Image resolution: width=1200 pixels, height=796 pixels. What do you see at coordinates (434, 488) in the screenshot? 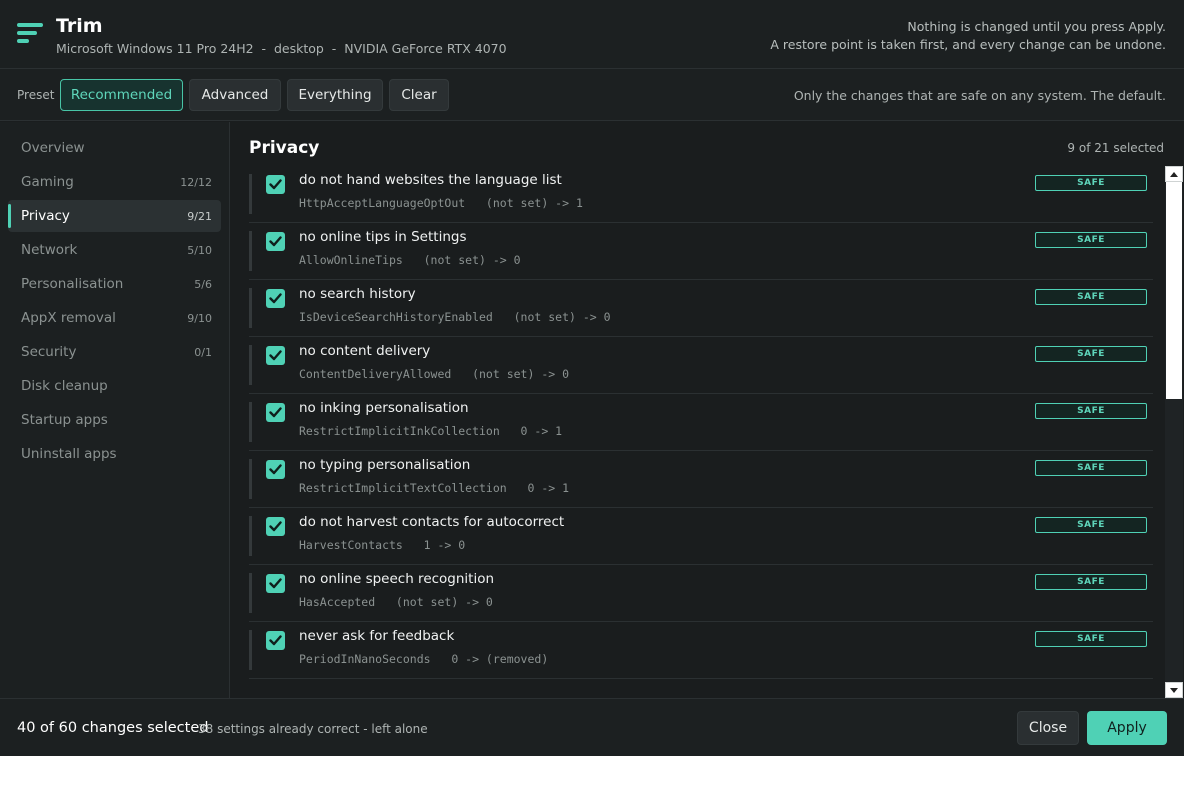
I see `tweak-registry-change: RestrictImplicitTextCollection 0 -> 1` at bounding box center [434, 488].